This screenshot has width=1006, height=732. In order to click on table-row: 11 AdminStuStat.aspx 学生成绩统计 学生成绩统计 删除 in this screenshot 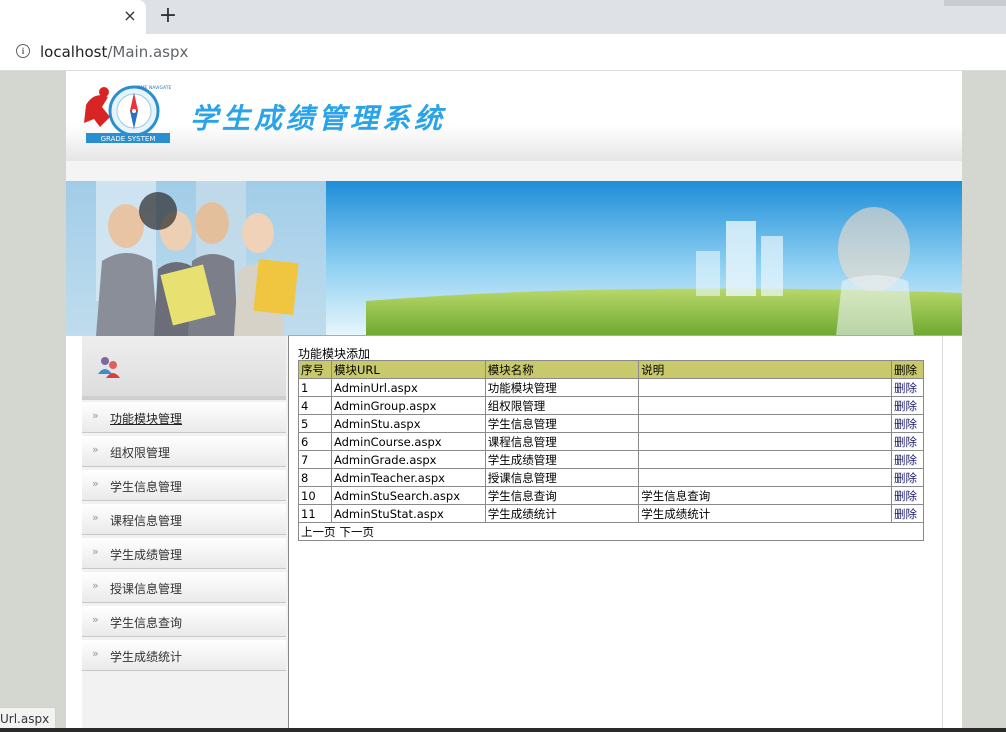, I will do `click(611, 513)`.